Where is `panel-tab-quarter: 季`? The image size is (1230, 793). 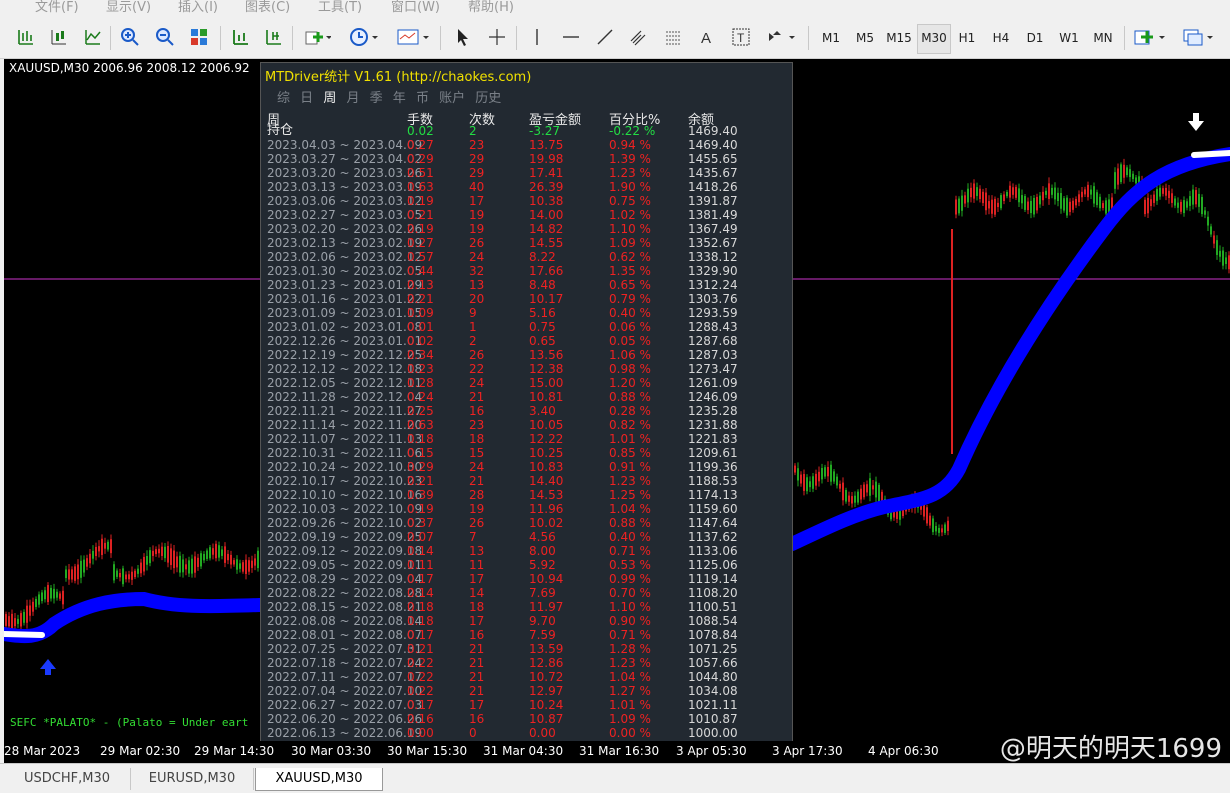 panel-tab-quarter: 季 is located at coordinates (376, 96).